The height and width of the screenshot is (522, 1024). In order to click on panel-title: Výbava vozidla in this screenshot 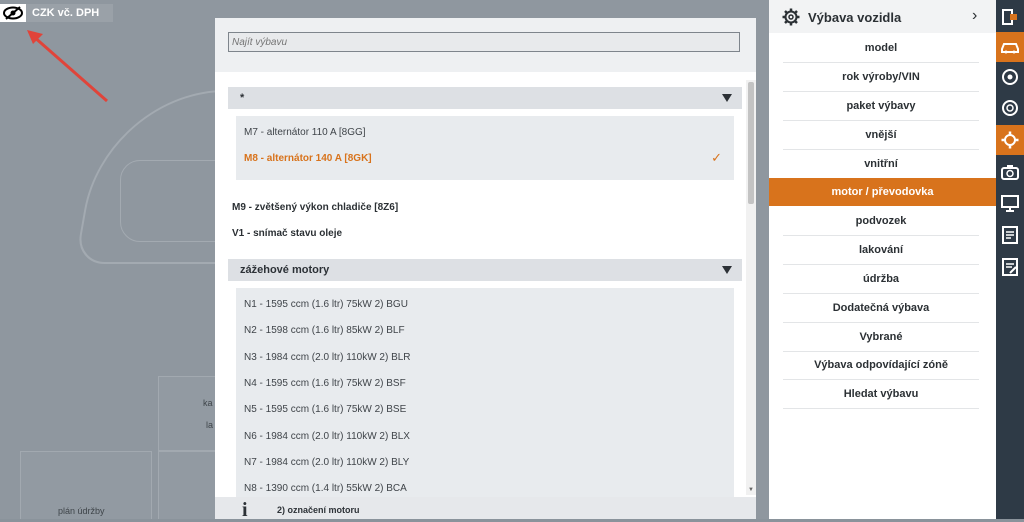, I will do `click(855, 17)`.